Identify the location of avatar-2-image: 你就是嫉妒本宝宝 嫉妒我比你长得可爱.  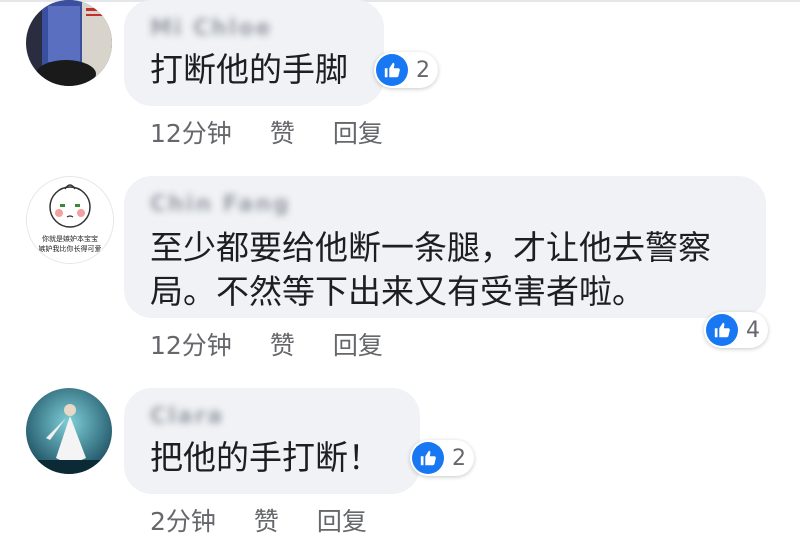
(70, 220).